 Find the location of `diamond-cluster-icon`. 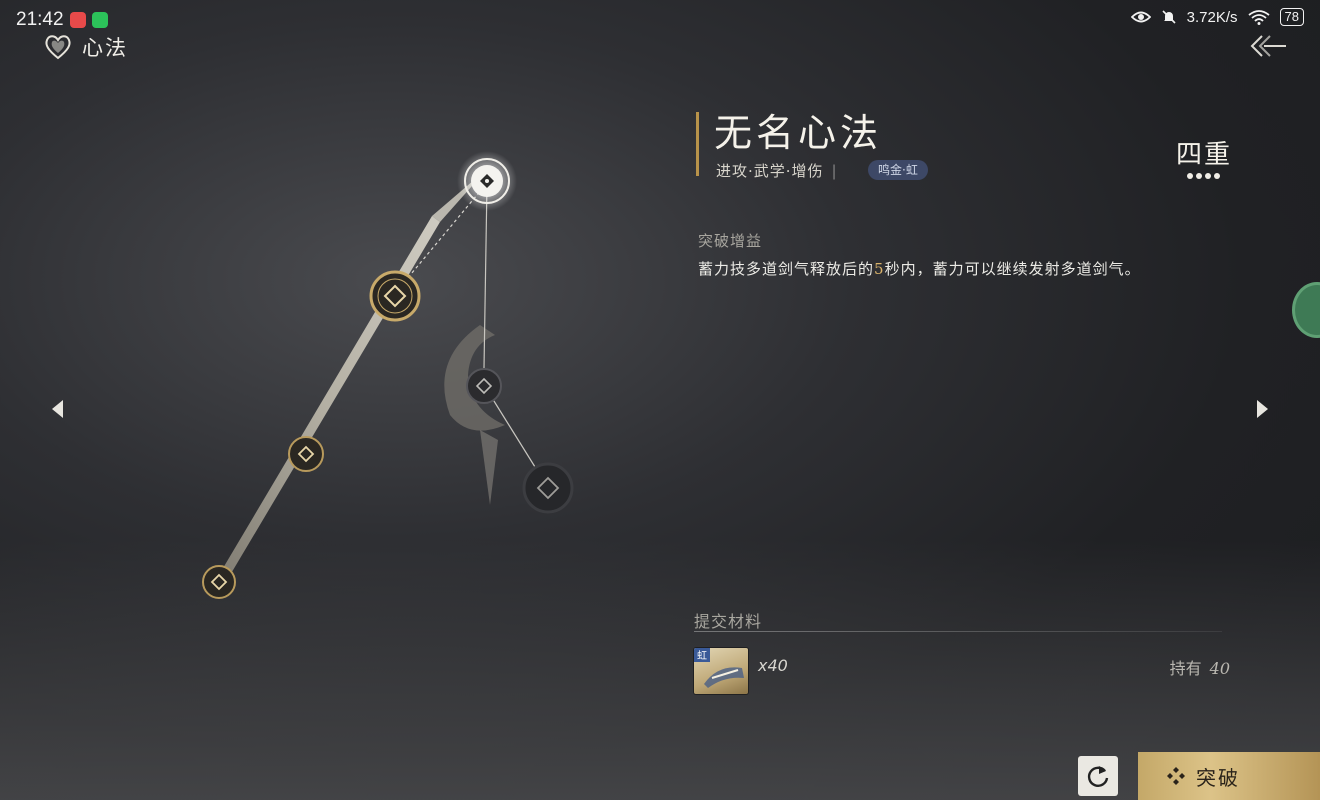

diamond-cluster-icon is located at coordinates (1176, 776).